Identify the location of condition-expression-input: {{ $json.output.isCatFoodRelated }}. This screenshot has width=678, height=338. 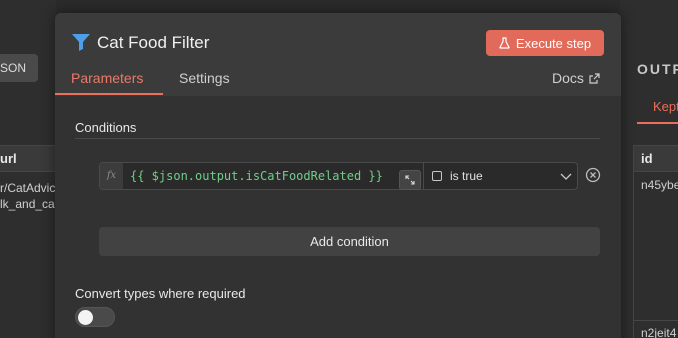
(256, 176).